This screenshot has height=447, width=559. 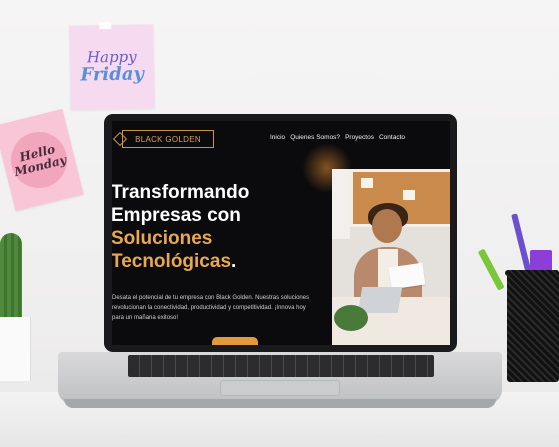 What do you see at coordinates (15, 349) in the screenshot?
I see `cactus-pot` at bounding box center [15, 349].